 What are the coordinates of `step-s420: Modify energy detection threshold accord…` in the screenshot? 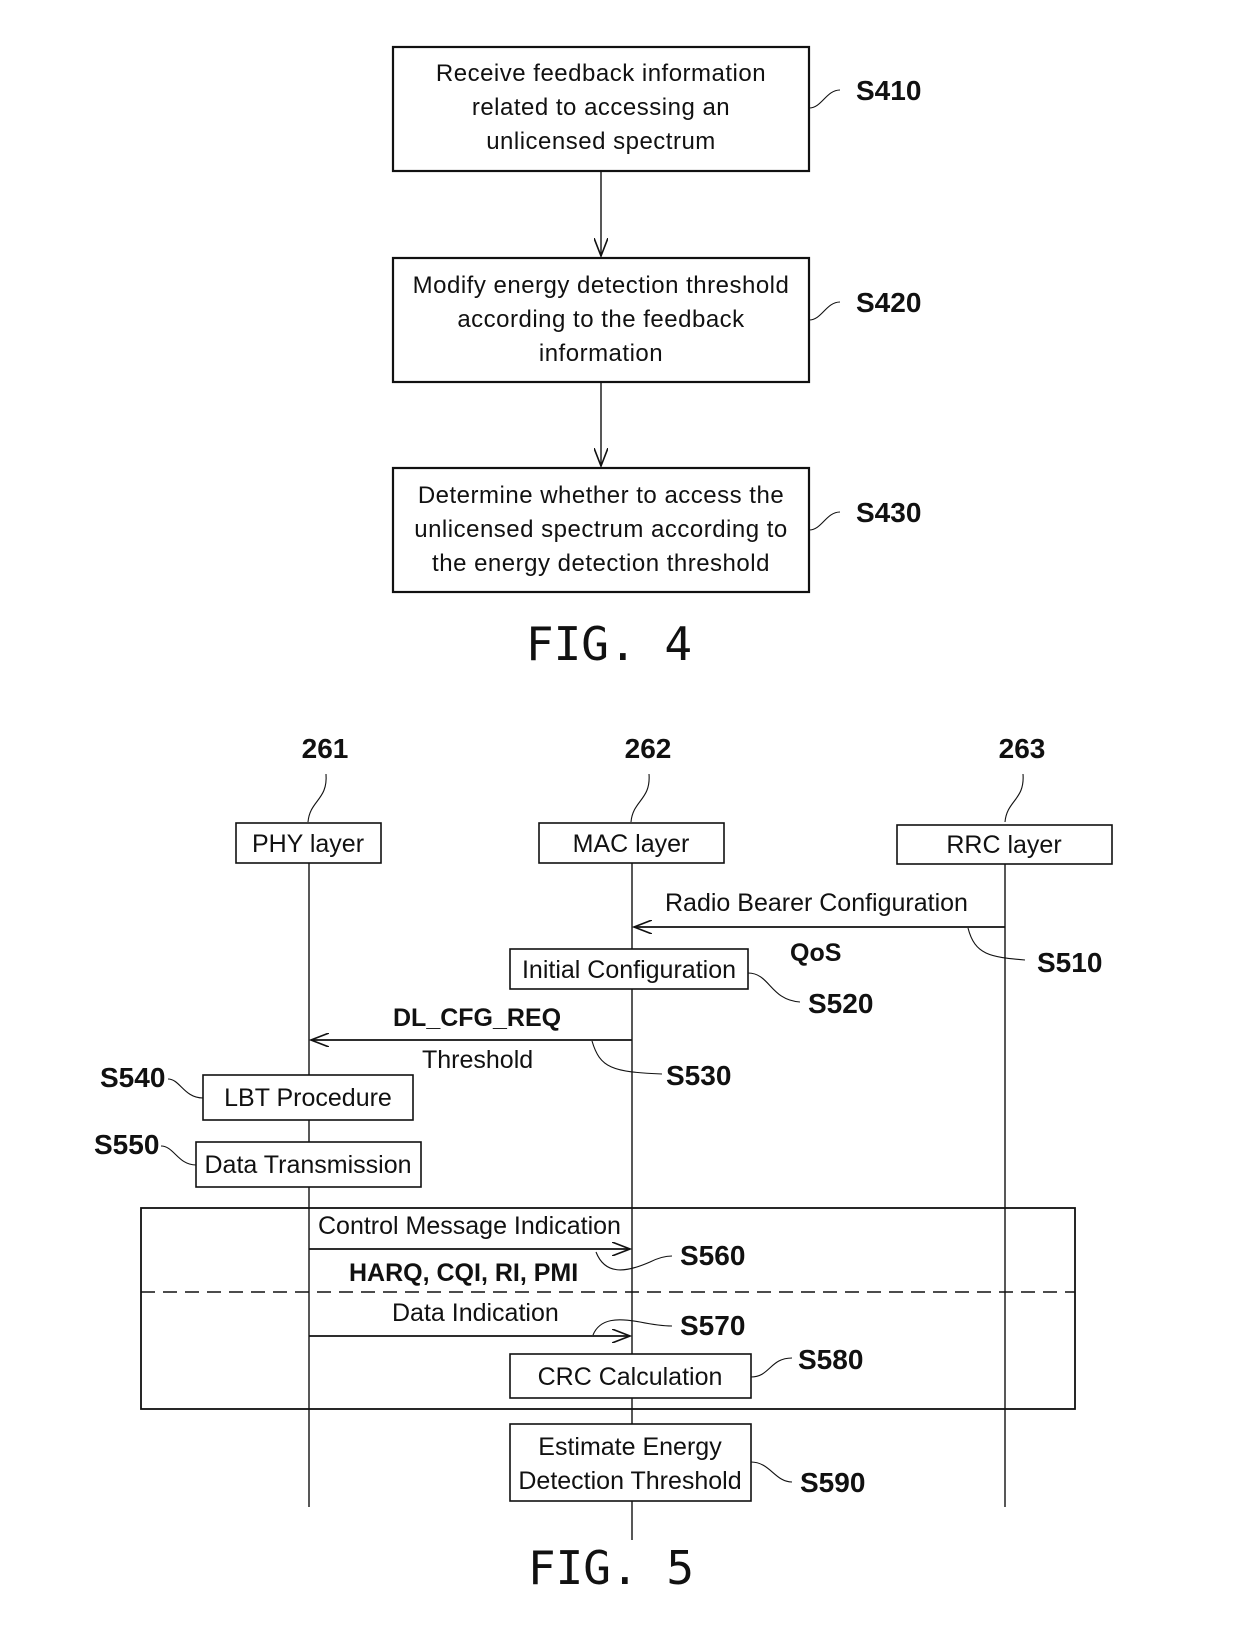 It's located at (656, 320).